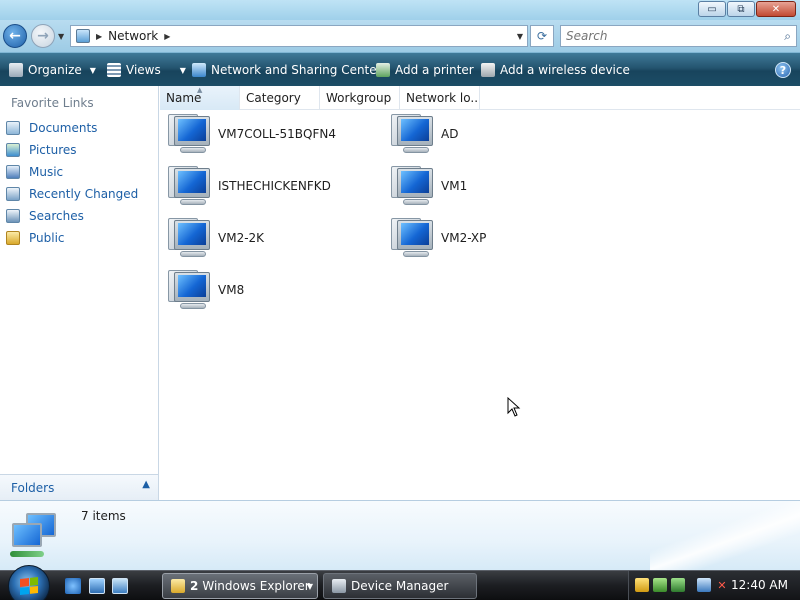 This screenshot has width=800, height=600. I want to click on maximize-button: ⧉, so click(741, 9).